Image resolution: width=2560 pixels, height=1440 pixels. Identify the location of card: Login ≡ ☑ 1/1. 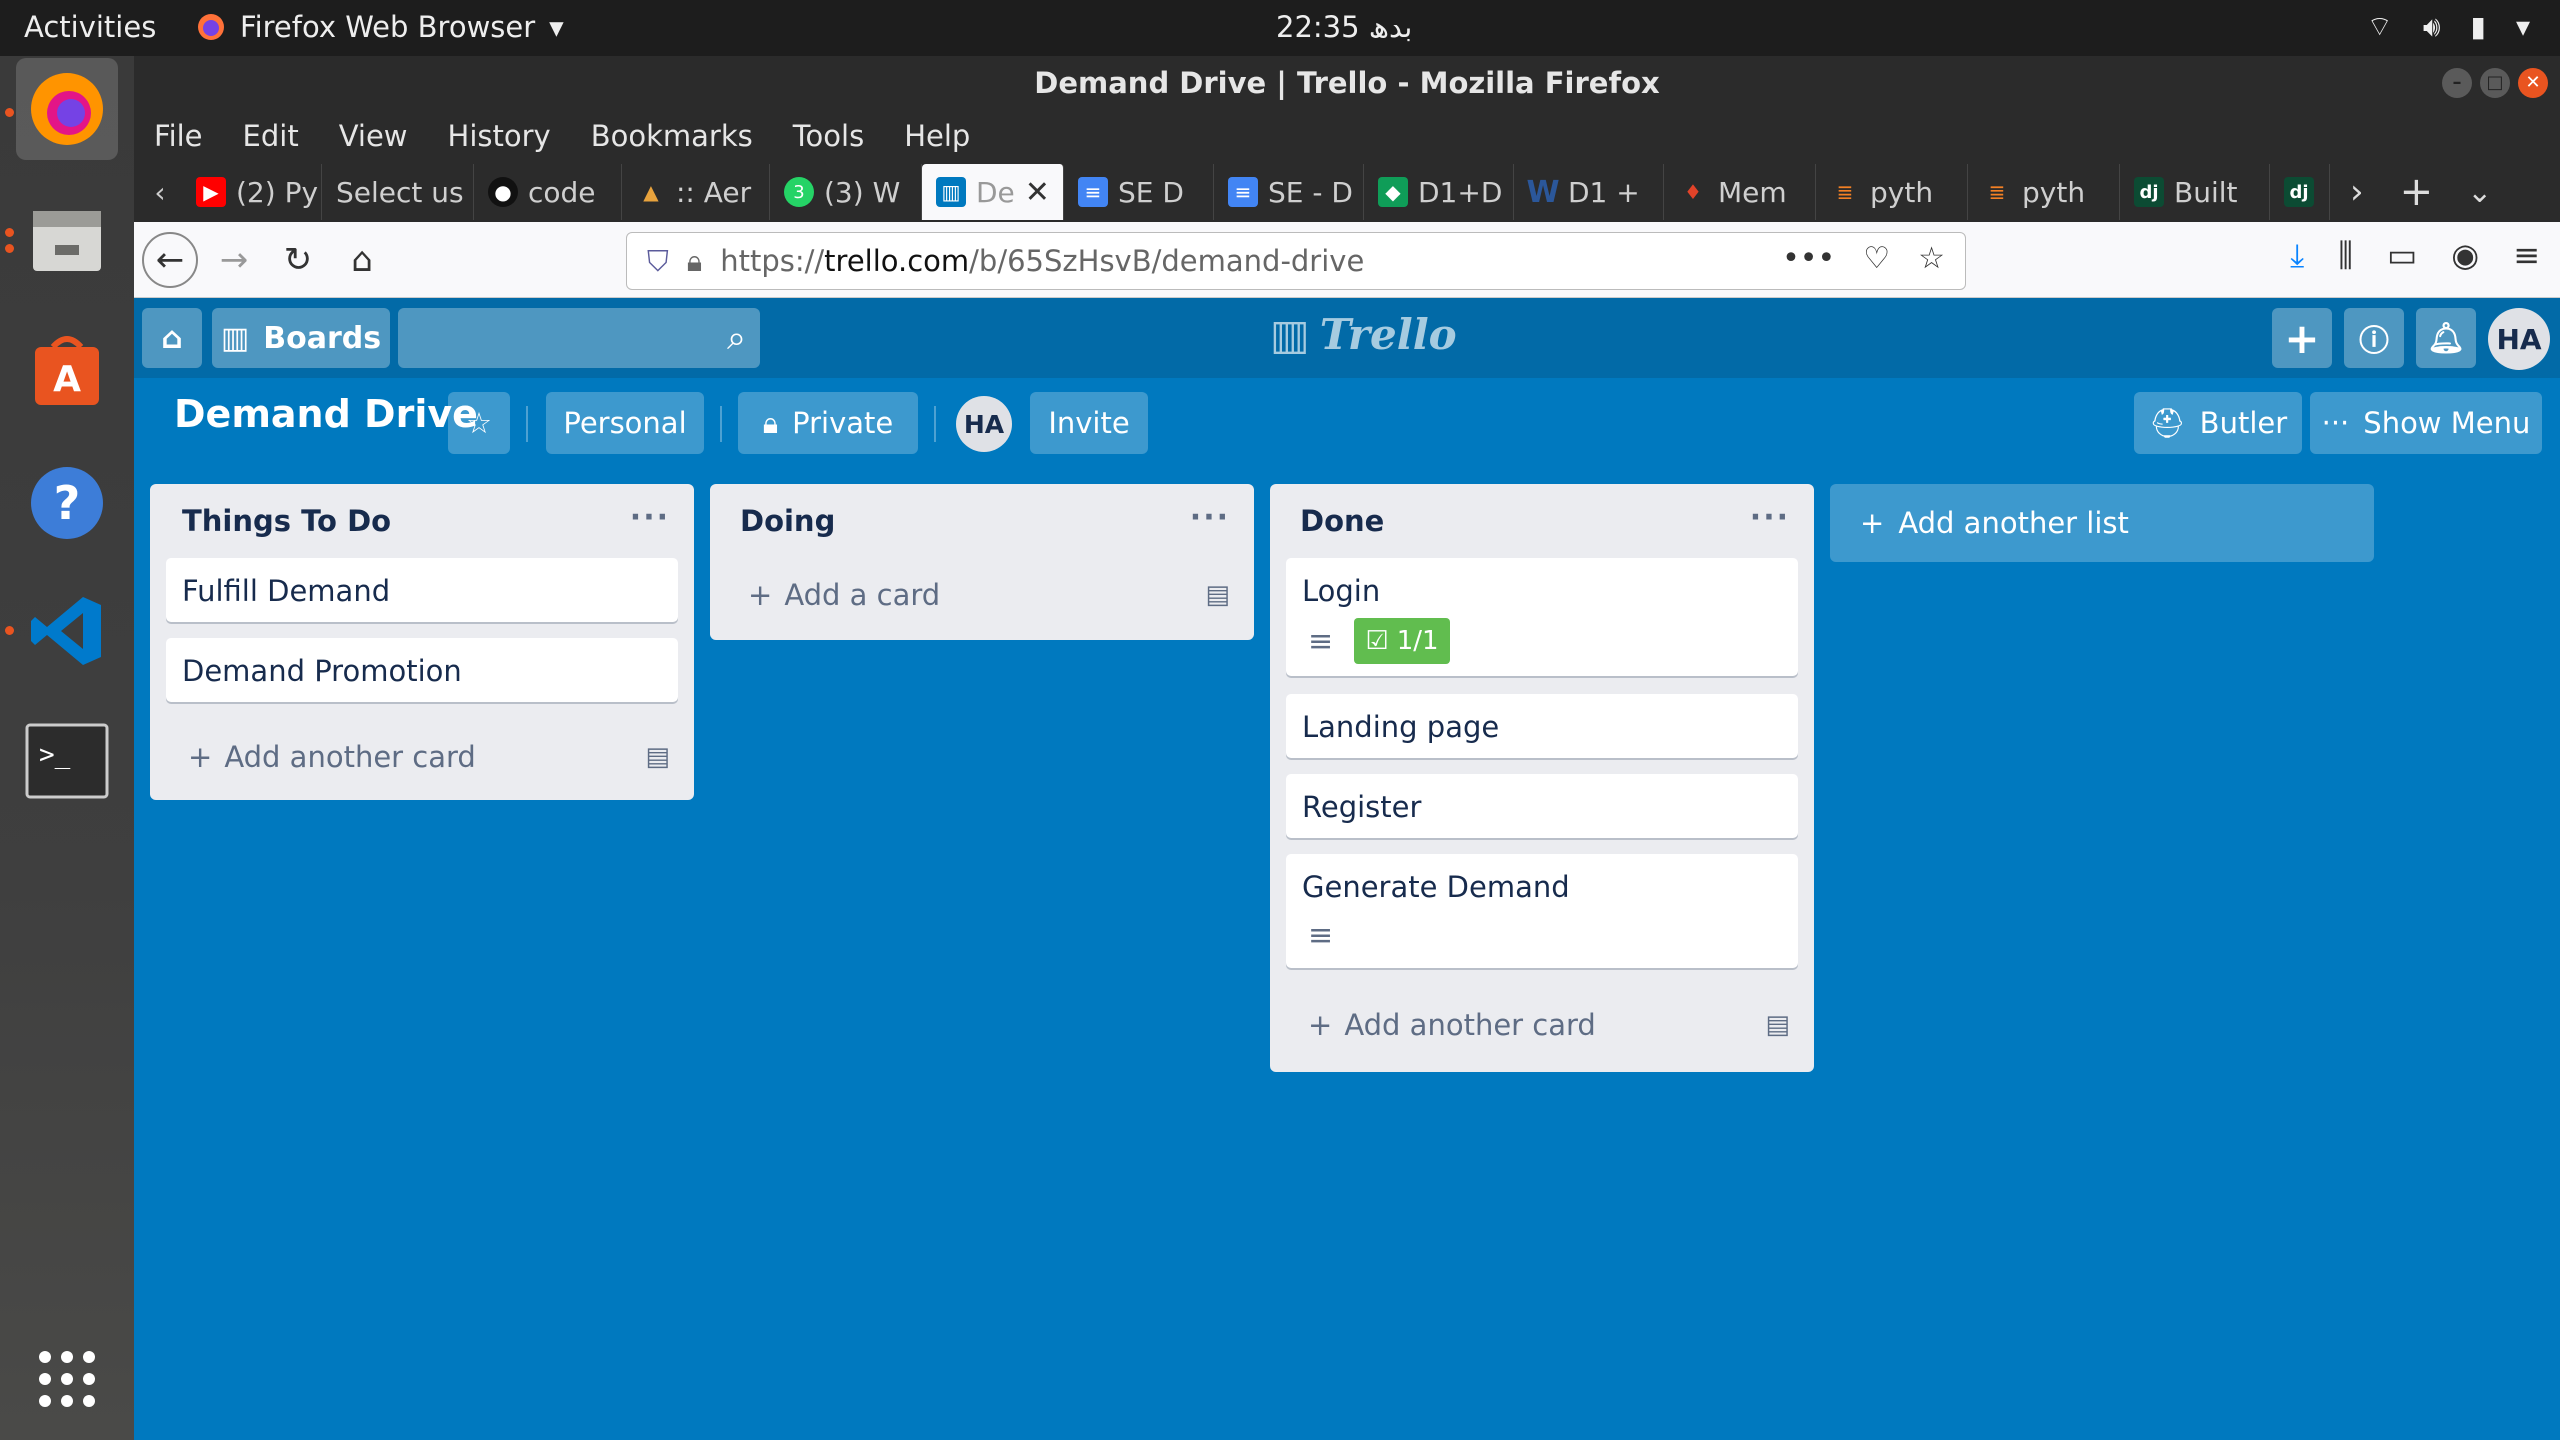
(1542, 617).